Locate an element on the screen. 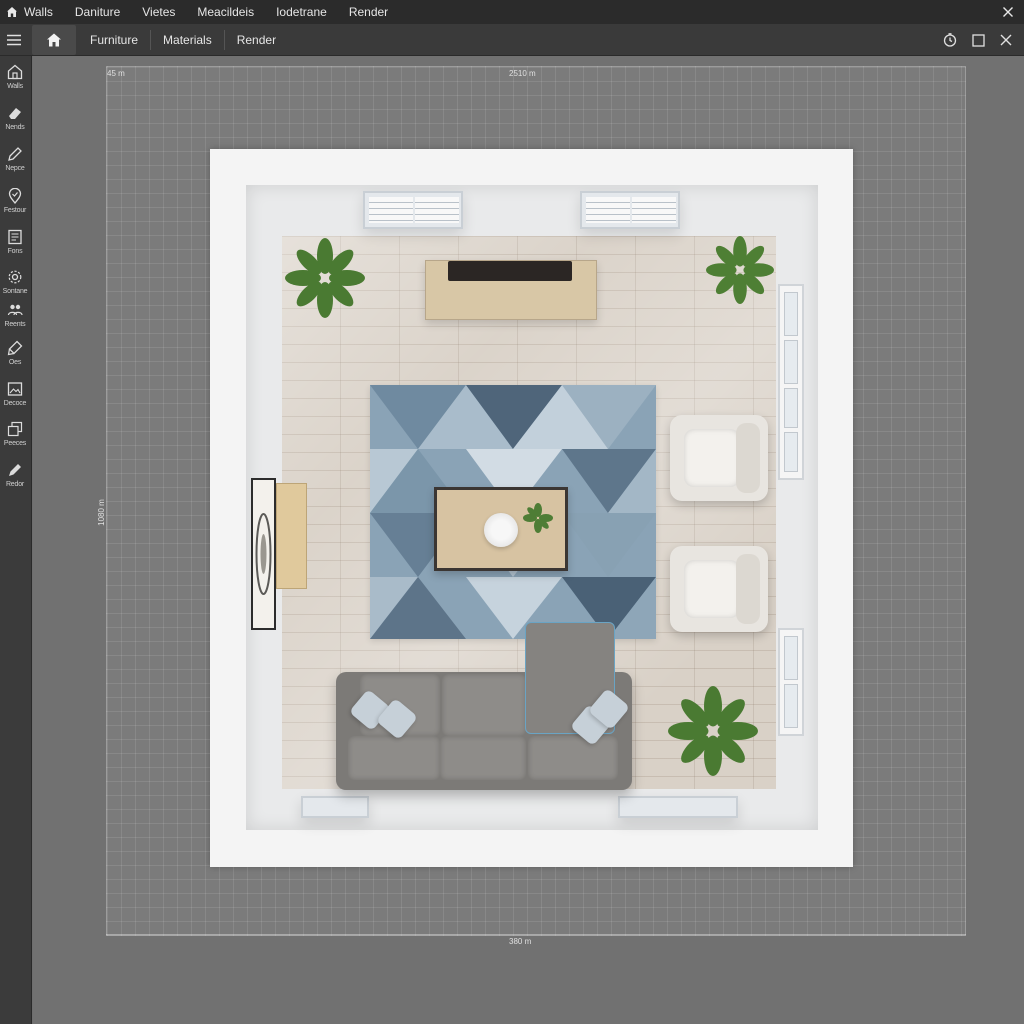 This screenshot has width=1024, height=1024. menu-item-walls: Walls is located at coordinates (38, 12).